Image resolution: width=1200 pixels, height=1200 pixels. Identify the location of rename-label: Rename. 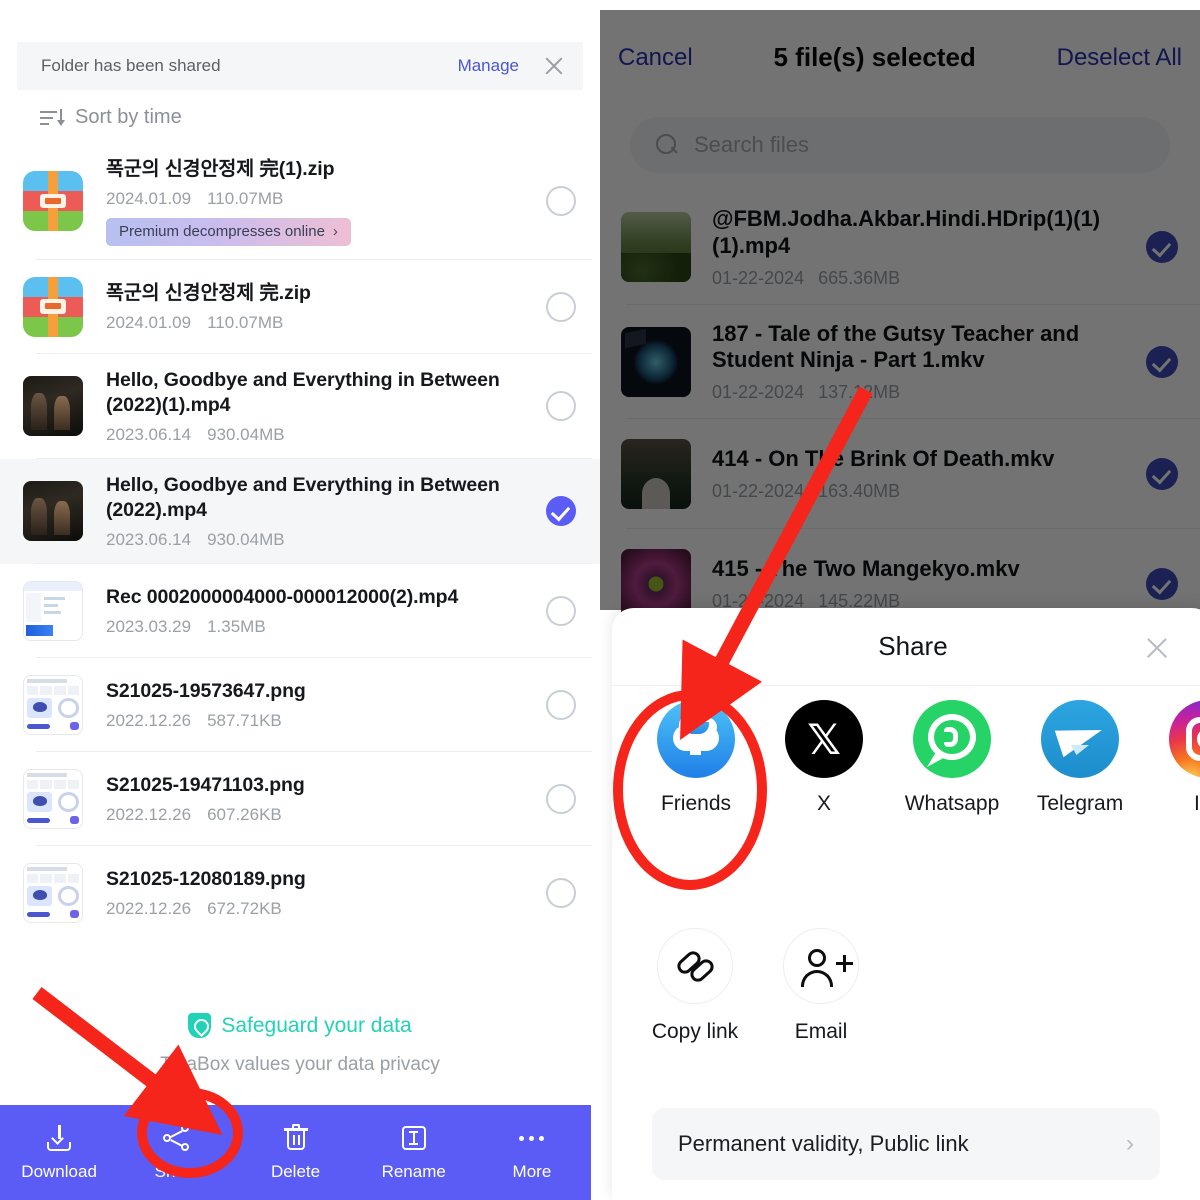
(413, 1171).